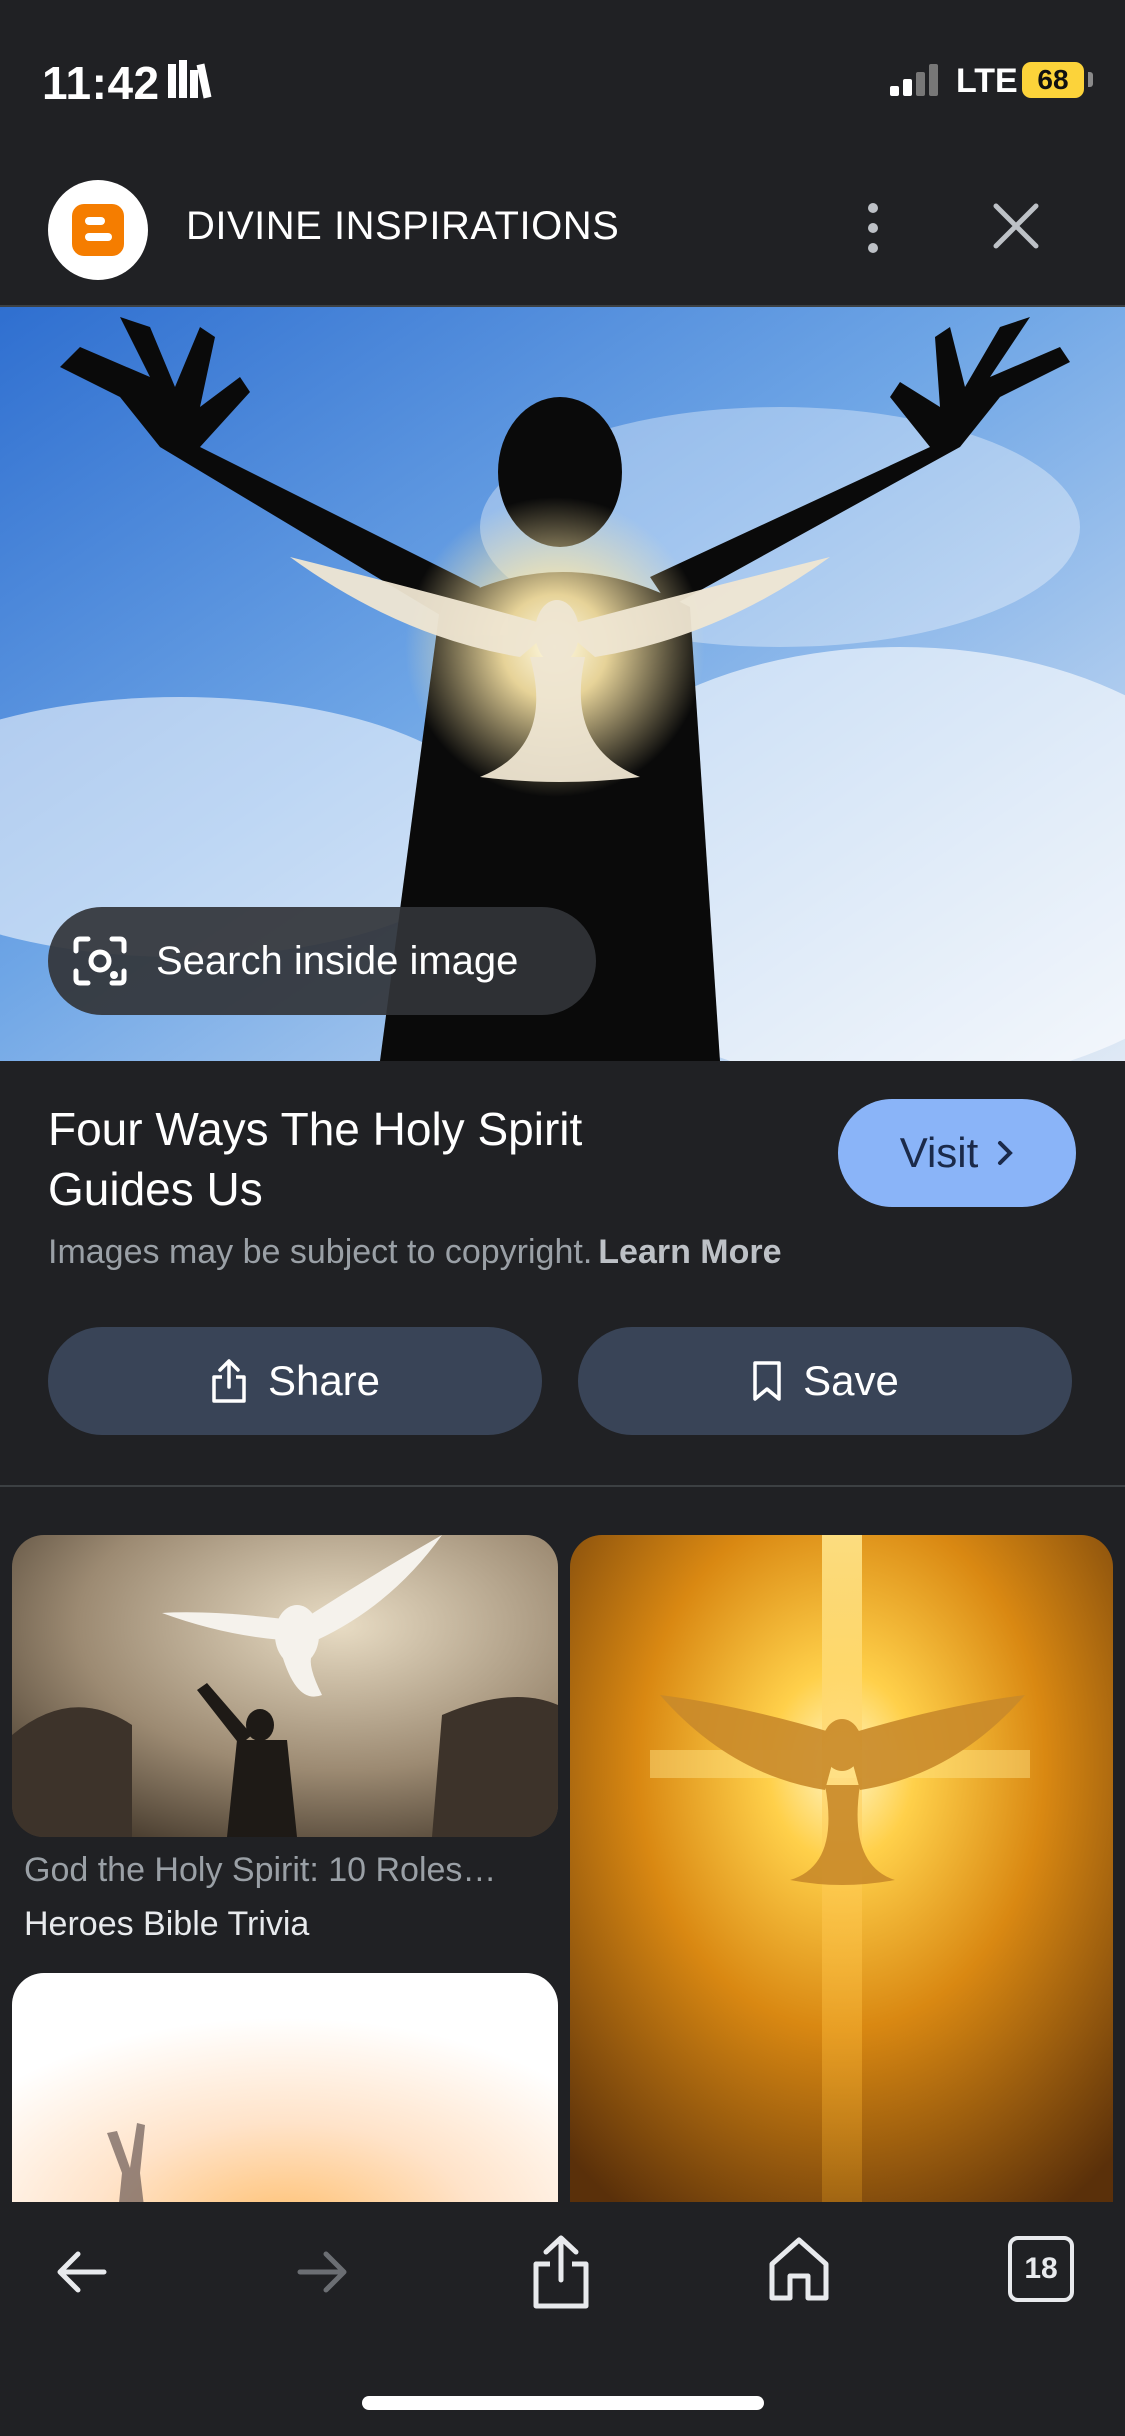 The image size is (1125, 2436). I want to click on share-label: Share, so click(324, 1380).